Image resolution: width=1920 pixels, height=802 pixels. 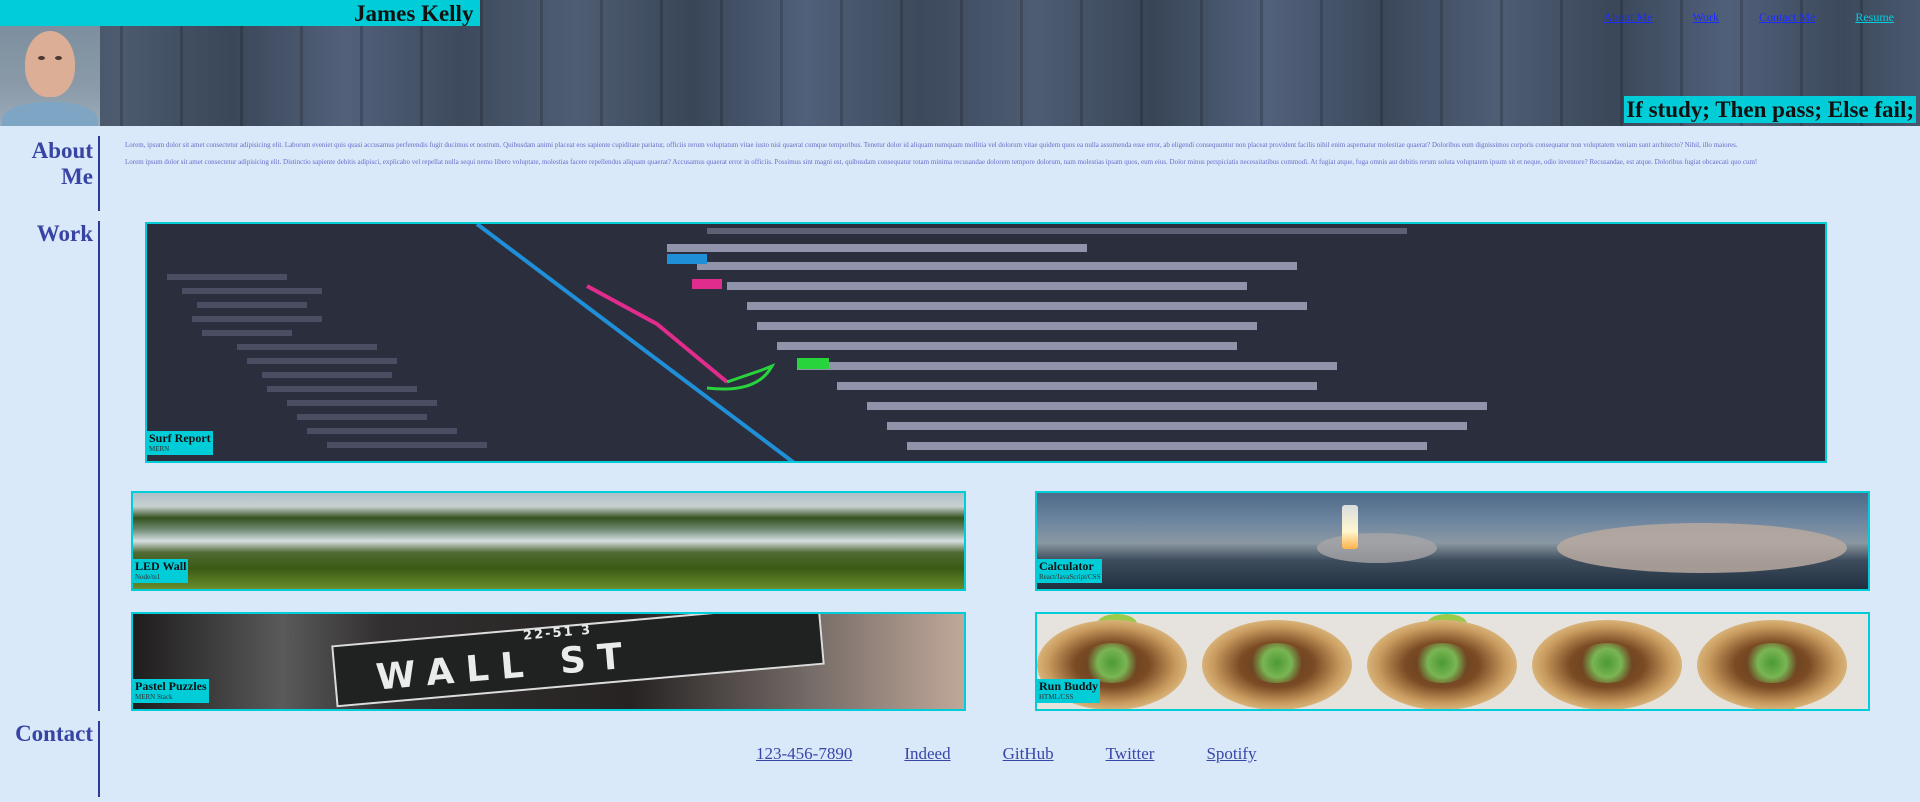 What do you see at coordinates (99, 759) in the screenshot?
I see `contact-divider` at bounding box center [99, 759].